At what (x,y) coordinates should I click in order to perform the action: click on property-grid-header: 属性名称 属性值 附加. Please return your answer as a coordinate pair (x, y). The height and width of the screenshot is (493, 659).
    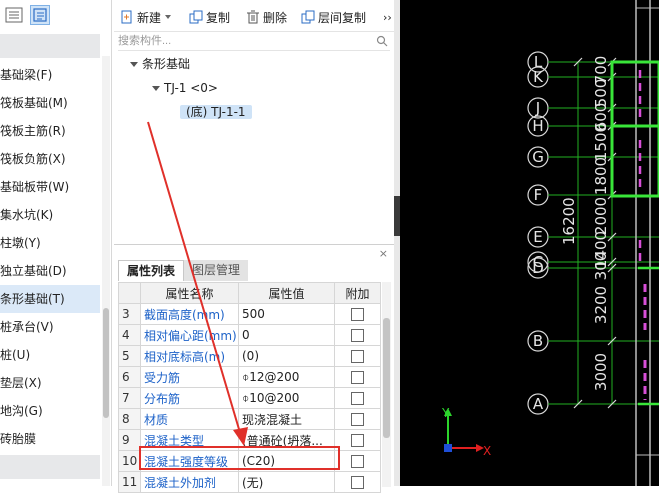
    Looking at the image, I should click on (249, 293).